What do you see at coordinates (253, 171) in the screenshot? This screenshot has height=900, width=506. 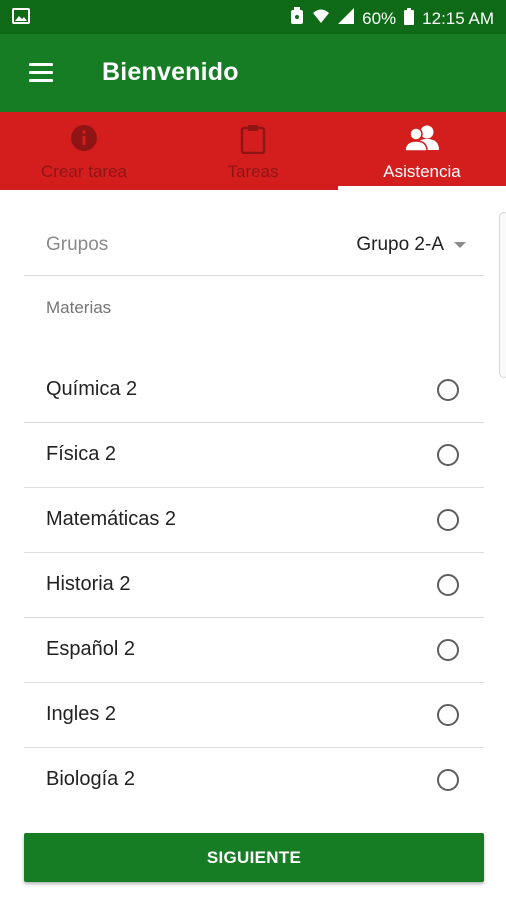 I see `tab-label: Tareas` at bounding box center [253, 171].